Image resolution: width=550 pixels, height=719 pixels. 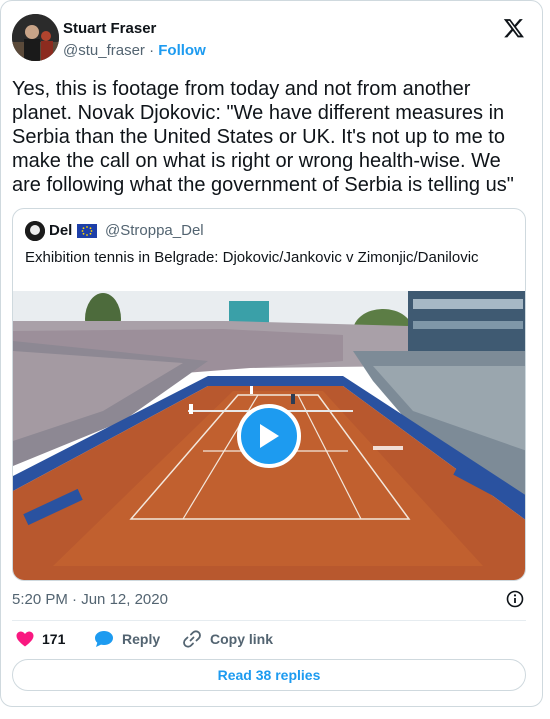 I want to click on reply-label: Reply, so click(x=141, y=639).